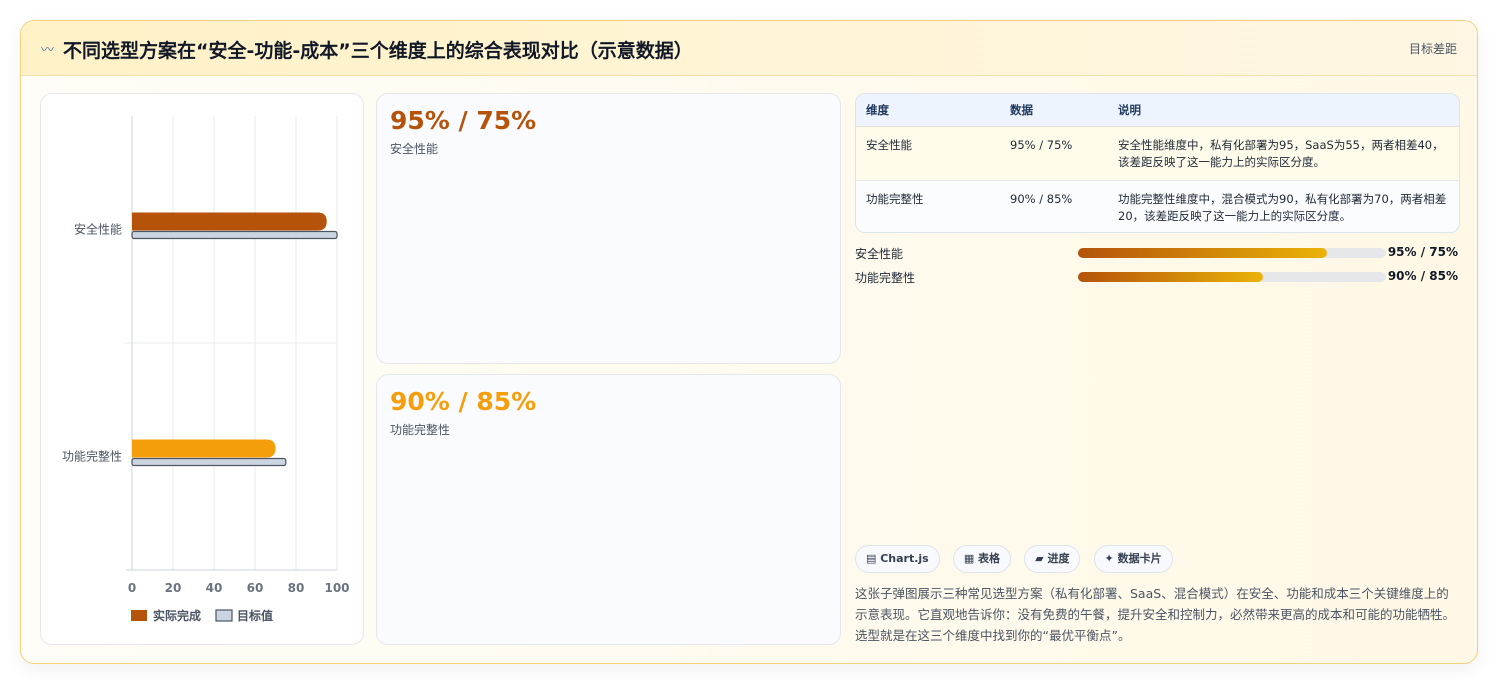 The image size is (1498, 680). Describe the element at coordinates (378, 51) in the screenshot. I see `page-title: 不同选型方案在“安全-功能-成本”三个维度上的综合表现对比（示意数据）` at that location.